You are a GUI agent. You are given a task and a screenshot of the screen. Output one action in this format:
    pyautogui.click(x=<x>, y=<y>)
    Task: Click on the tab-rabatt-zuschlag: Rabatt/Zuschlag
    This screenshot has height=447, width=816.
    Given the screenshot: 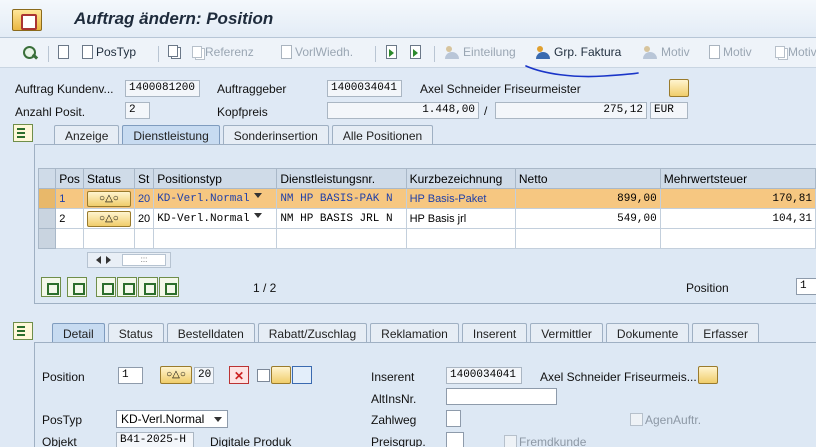 What is the action you would take?
    pyautogui.click(x=312, y=332)
    